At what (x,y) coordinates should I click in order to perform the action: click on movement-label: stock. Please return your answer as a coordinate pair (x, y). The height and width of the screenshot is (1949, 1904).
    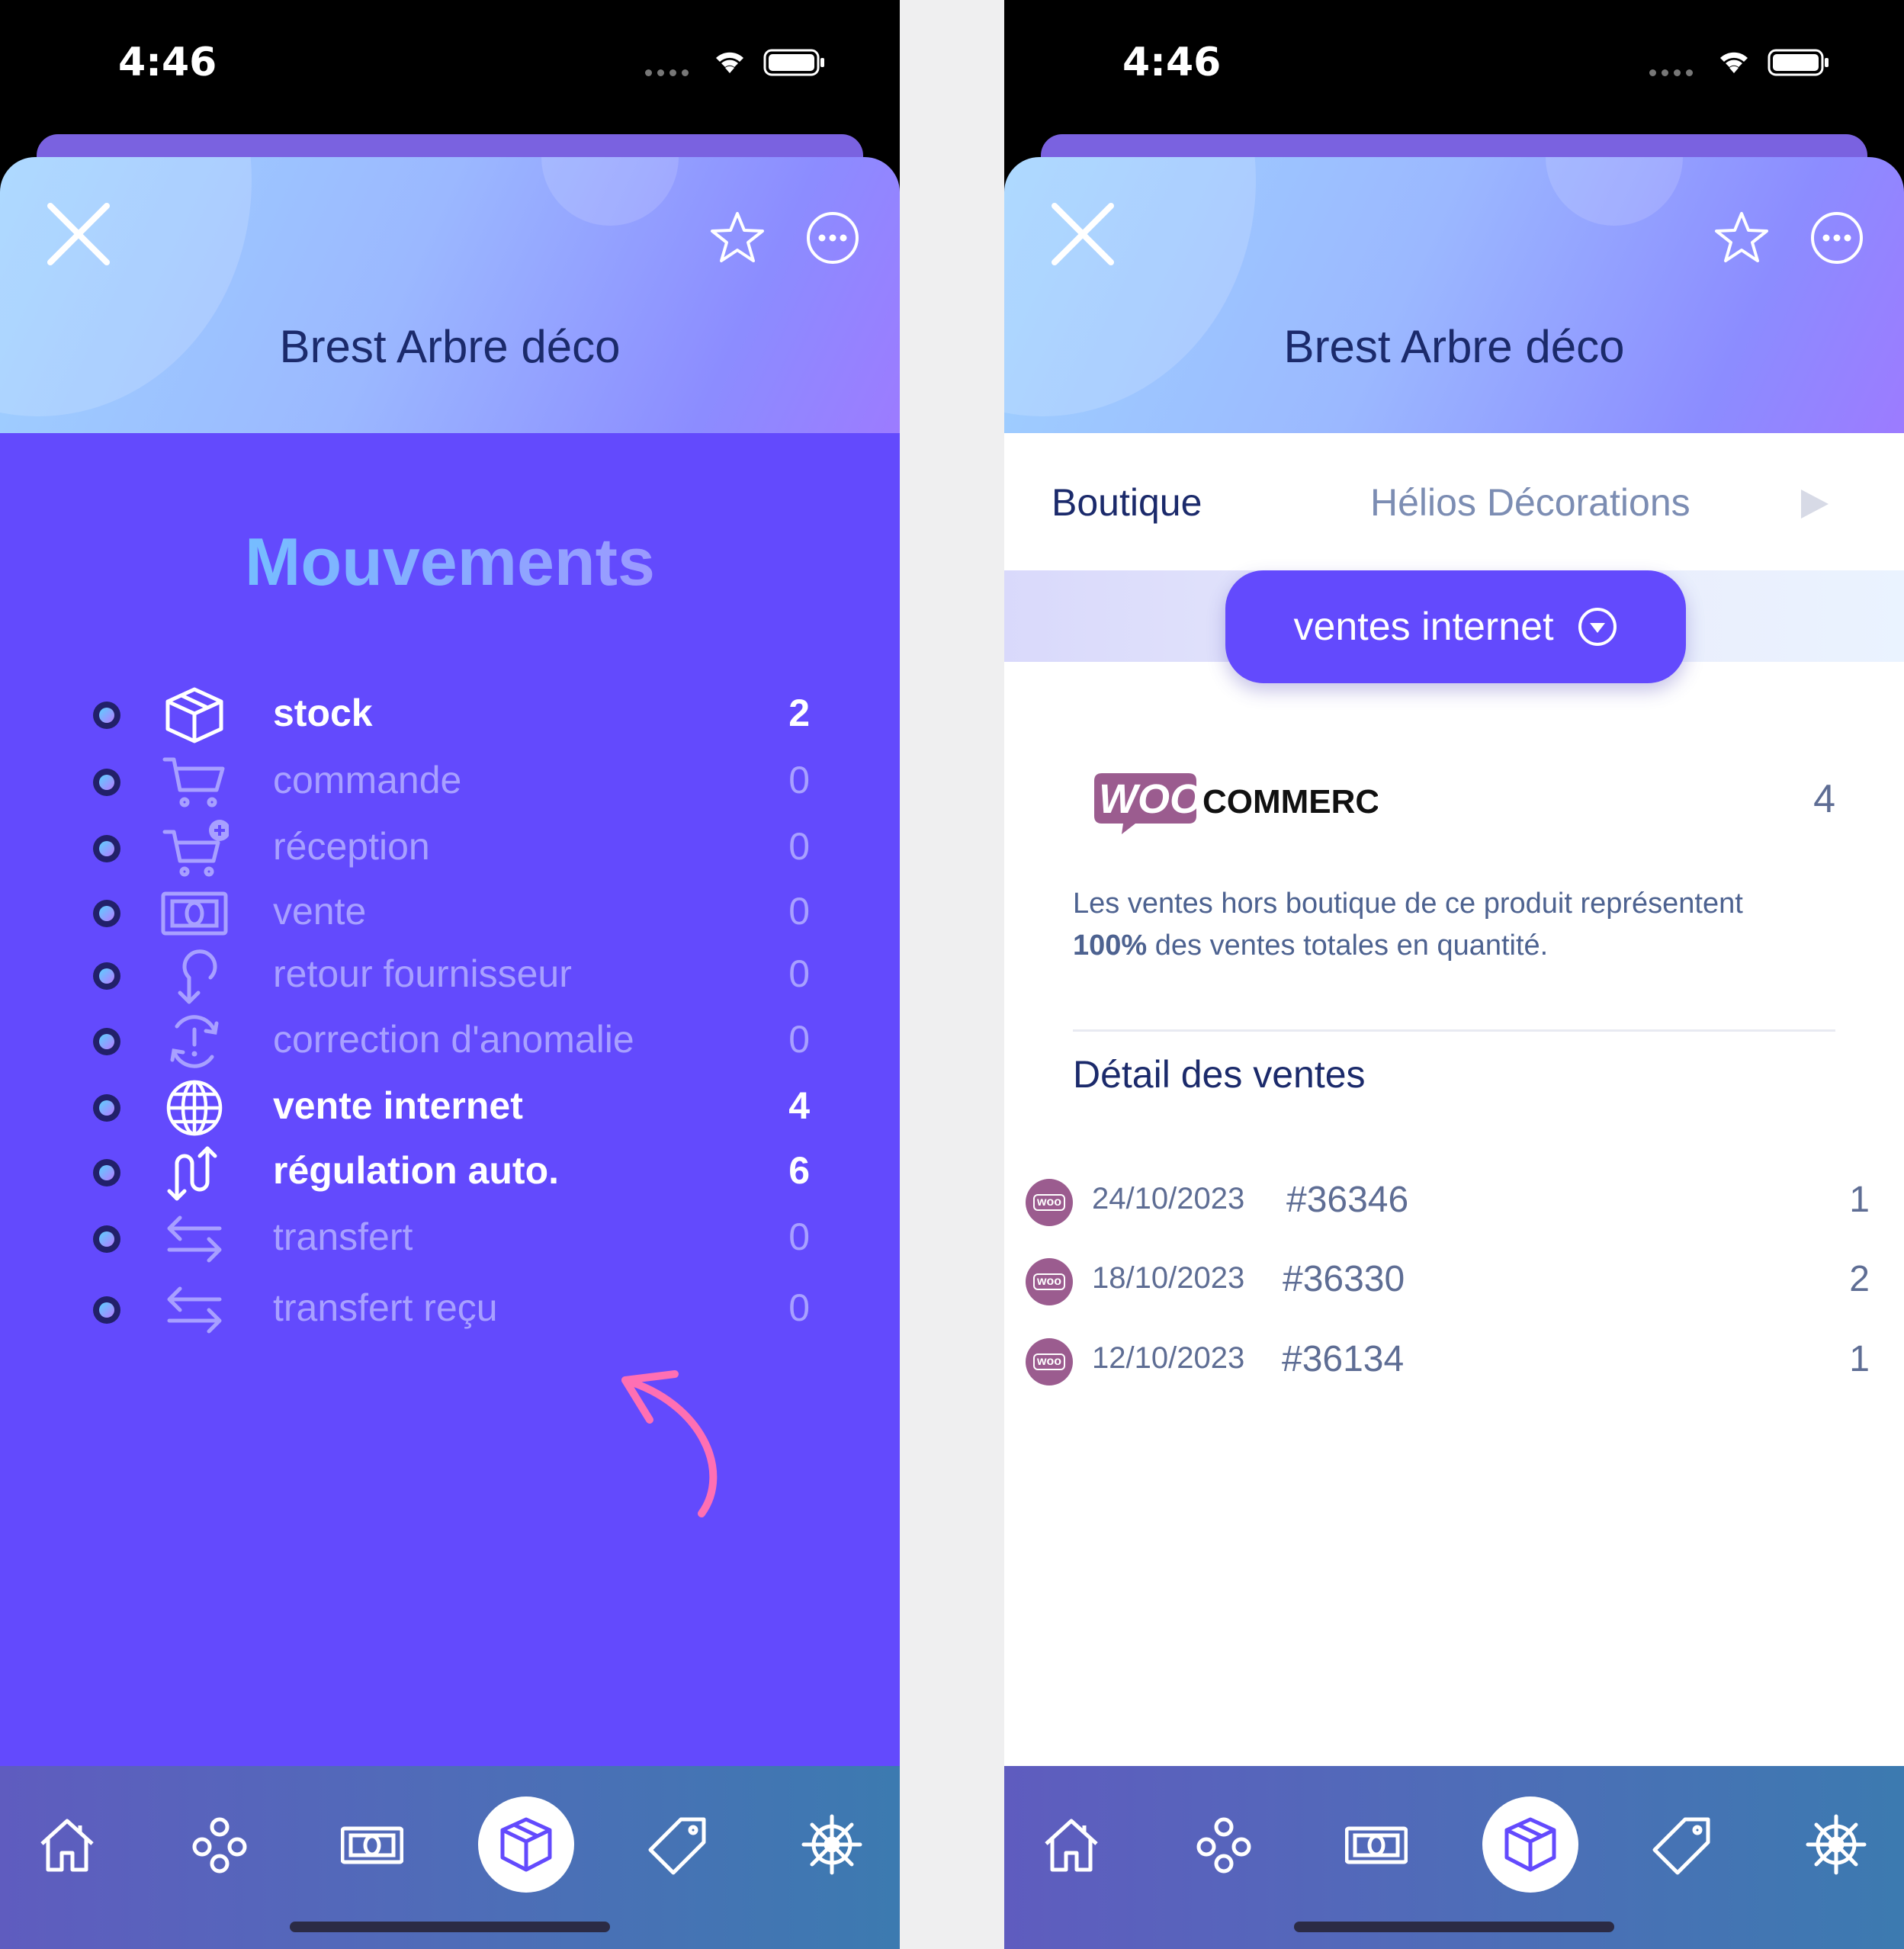
    Looking at the image, I should click on (323, 713).